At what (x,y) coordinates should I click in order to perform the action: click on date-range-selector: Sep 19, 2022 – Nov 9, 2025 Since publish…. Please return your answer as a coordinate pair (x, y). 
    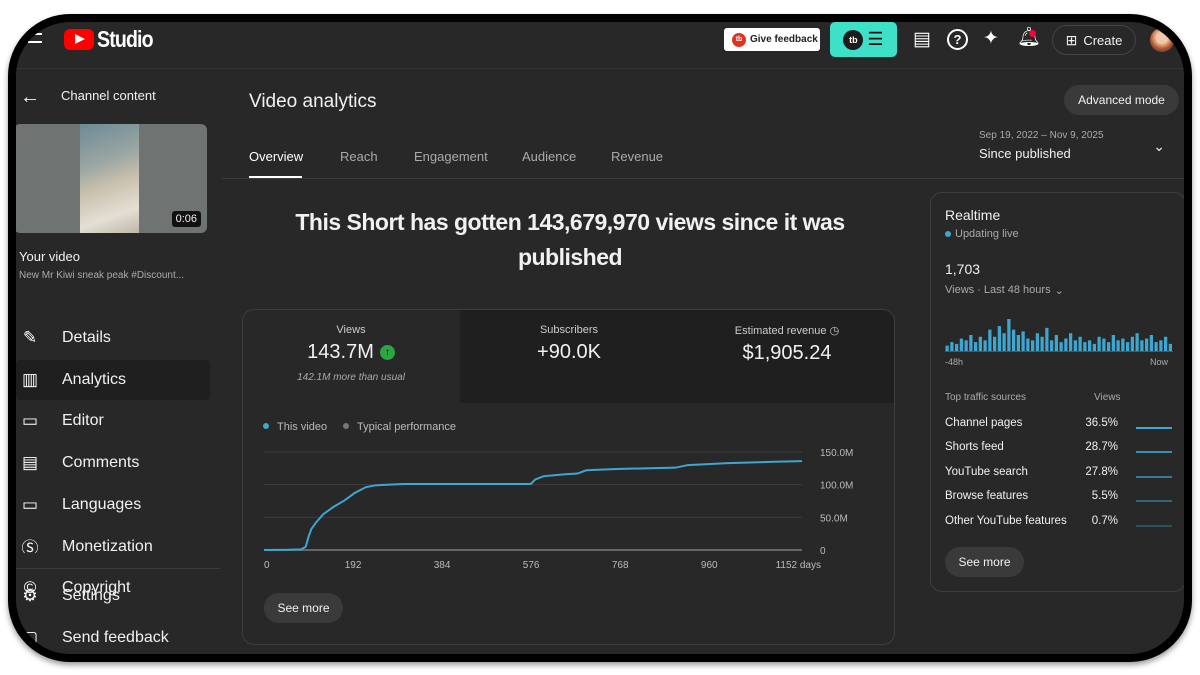
    Looking at the image, I should click on (1079, 148).